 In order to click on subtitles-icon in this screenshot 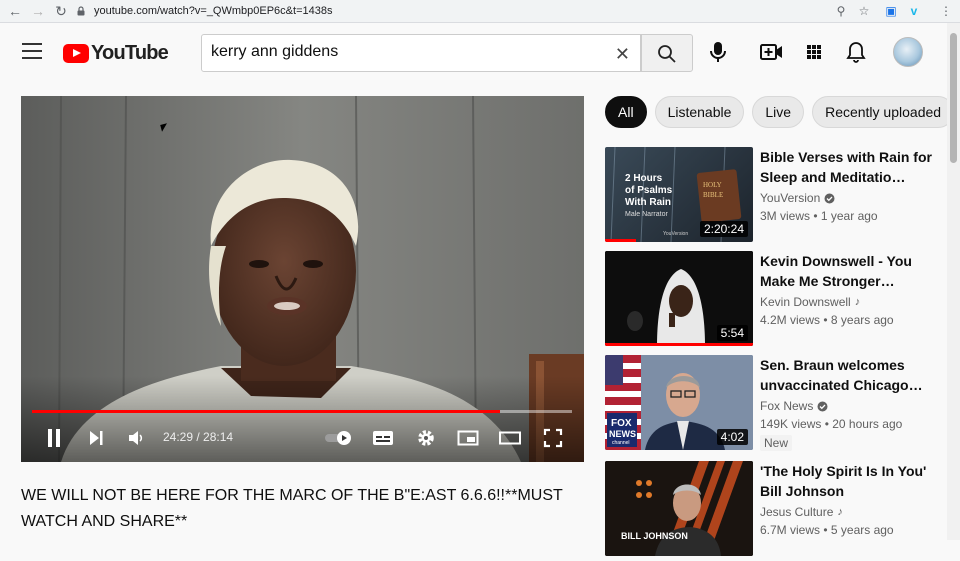, I will do `click(383, 438)`.